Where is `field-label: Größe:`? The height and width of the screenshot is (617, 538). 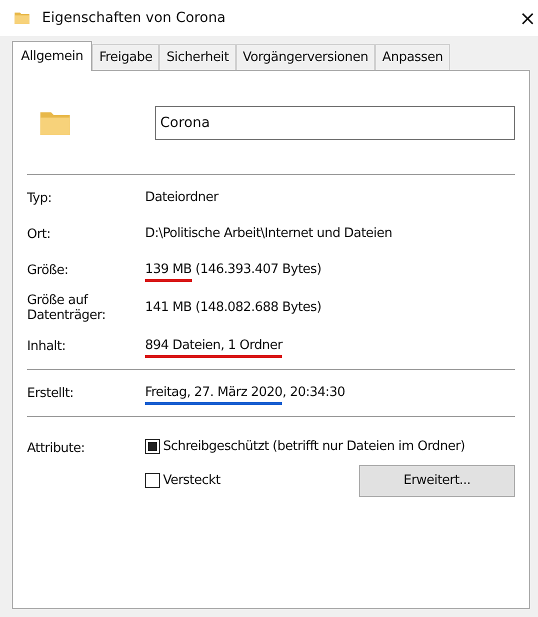 field-label: Größe: is located at coordinates (48, 270).